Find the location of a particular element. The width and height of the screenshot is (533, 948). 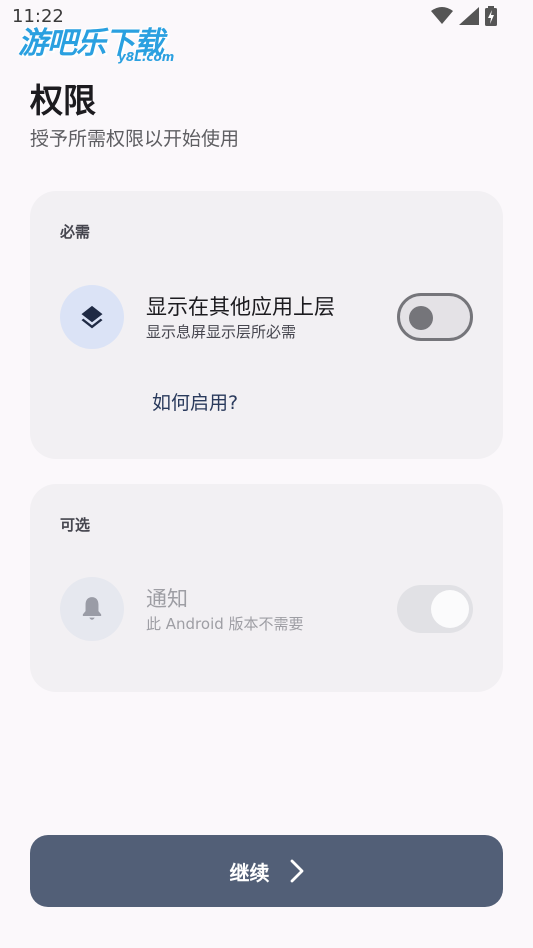

section-label-required: 必需 is located at coordinates (75, 232).